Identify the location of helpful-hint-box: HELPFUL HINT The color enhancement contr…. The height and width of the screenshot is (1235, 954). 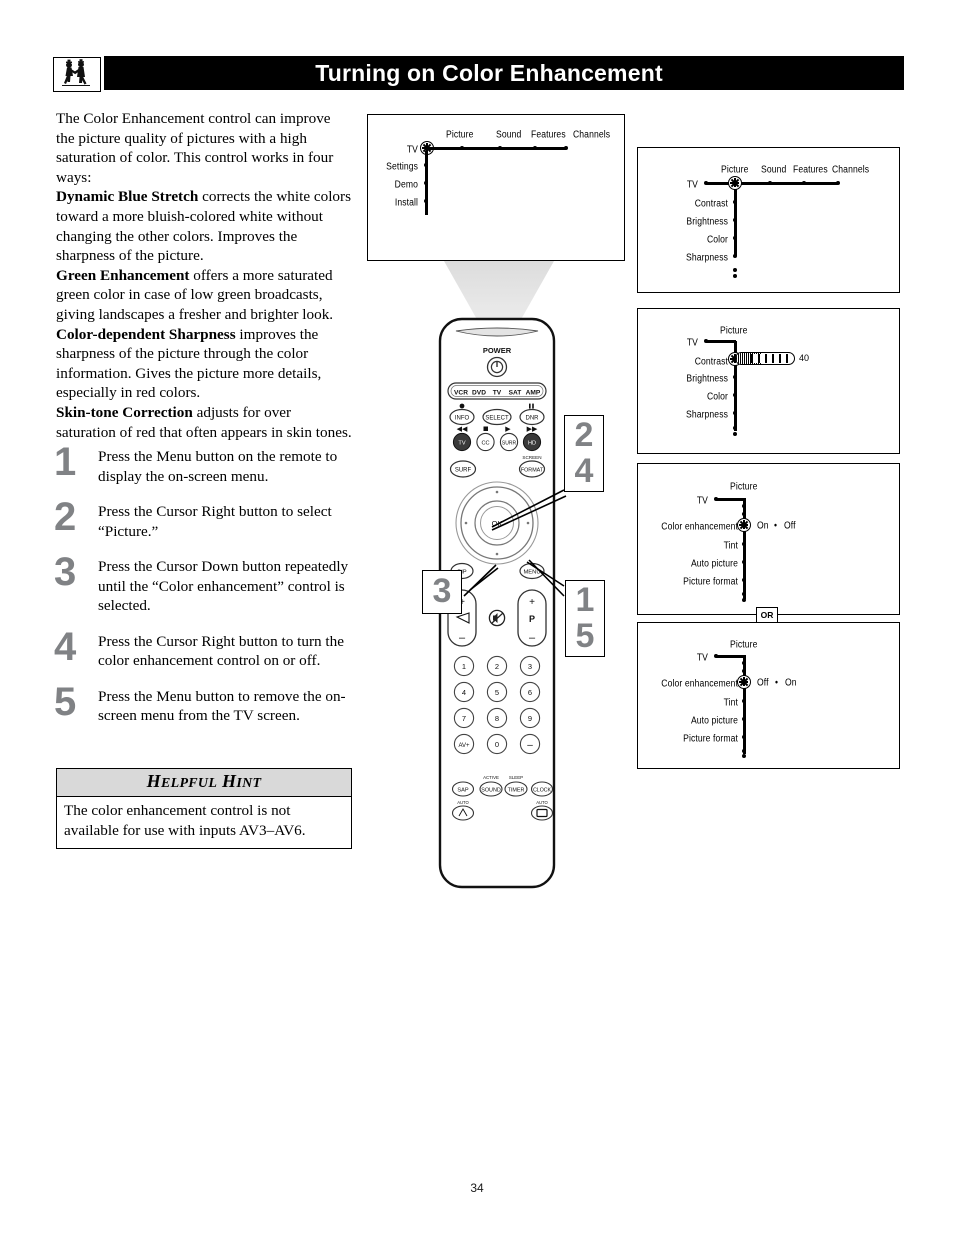
(204, 808).